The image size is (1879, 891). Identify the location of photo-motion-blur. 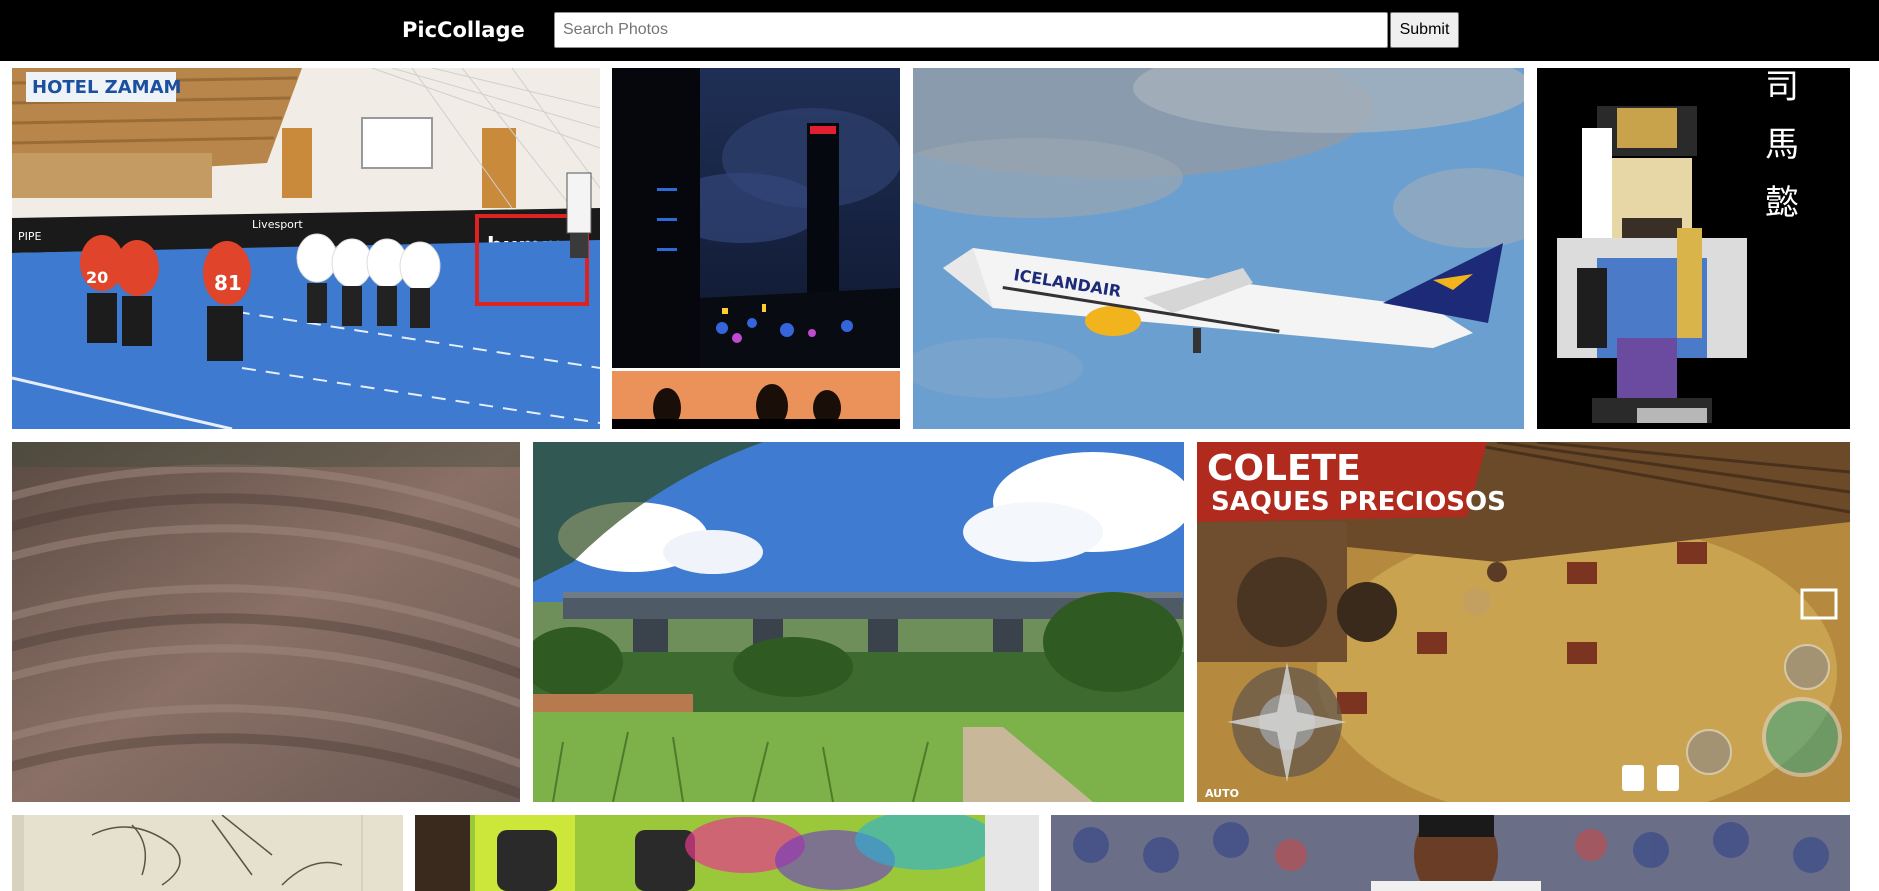
(266, 622).